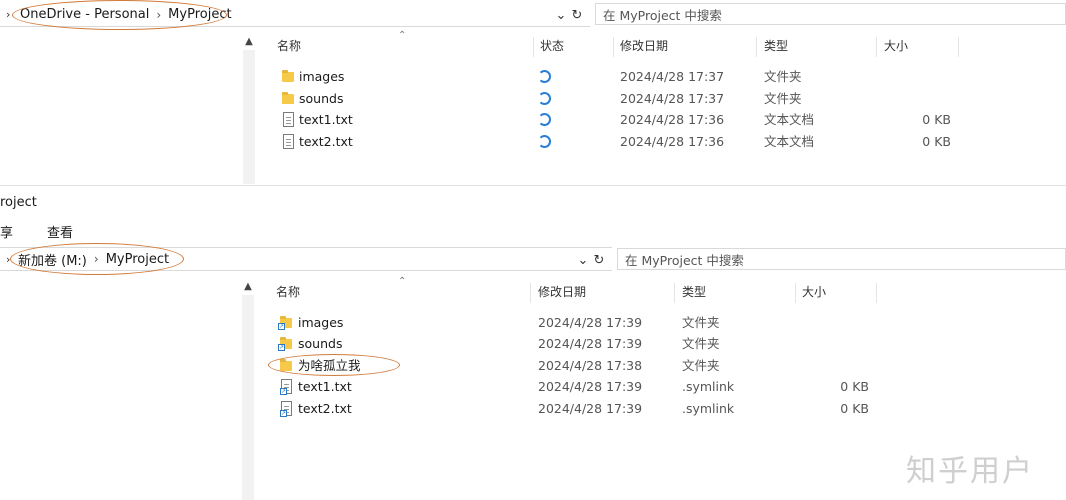 The width and height of the screenshot is (1066, 500). What do you see at coordinates (533, 76) in the screenshot?
I see `table-row: images 2024/4/28 17:37 文件夹` at bounding box center [533, 76].